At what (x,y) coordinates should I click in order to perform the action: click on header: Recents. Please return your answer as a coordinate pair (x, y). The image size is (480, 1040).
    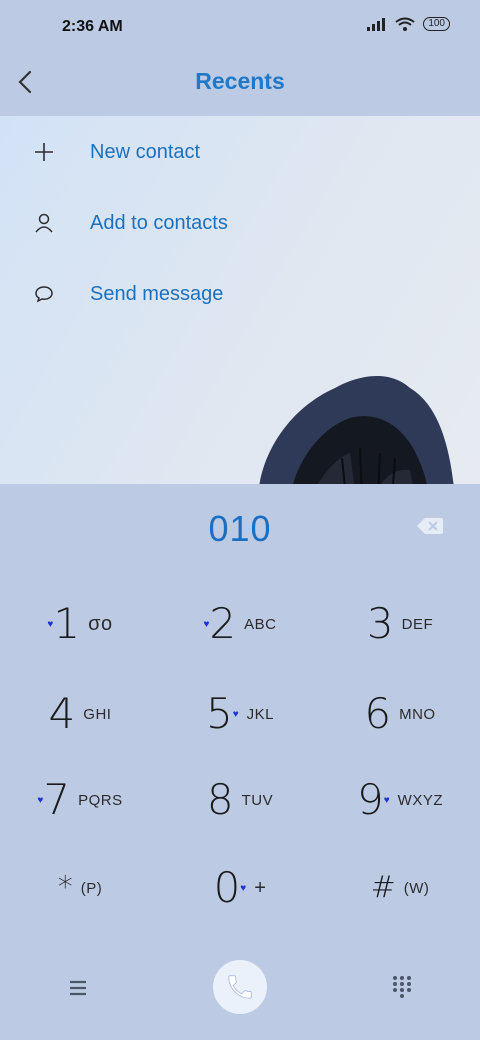
    Looking at the image, I should click on (240, 86).